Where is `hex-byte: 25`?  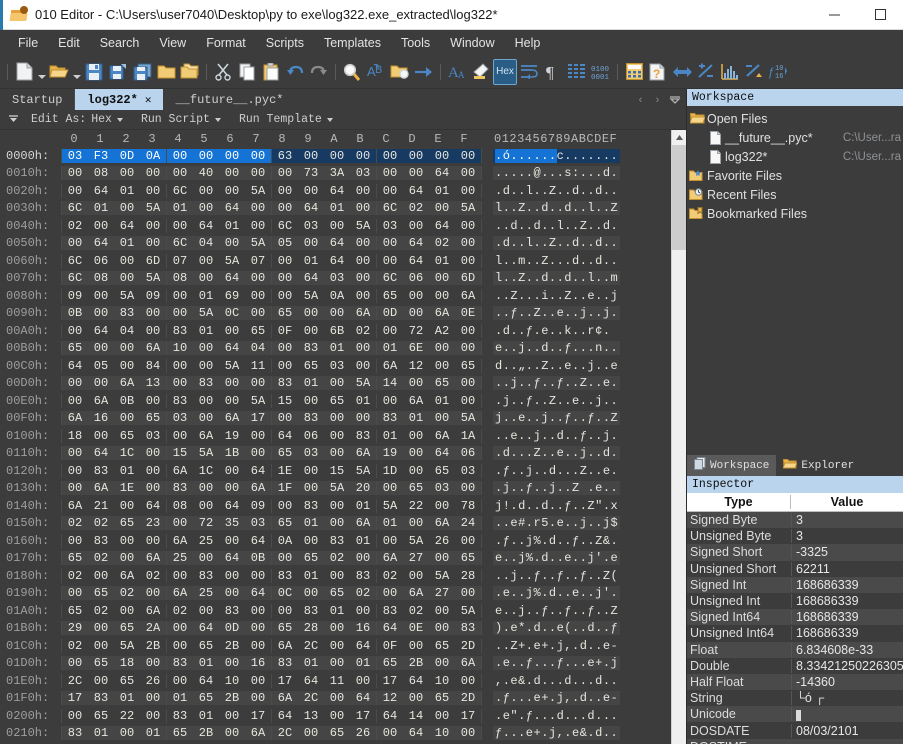 hex-byte: 25 is located at coordinates (206, 593).